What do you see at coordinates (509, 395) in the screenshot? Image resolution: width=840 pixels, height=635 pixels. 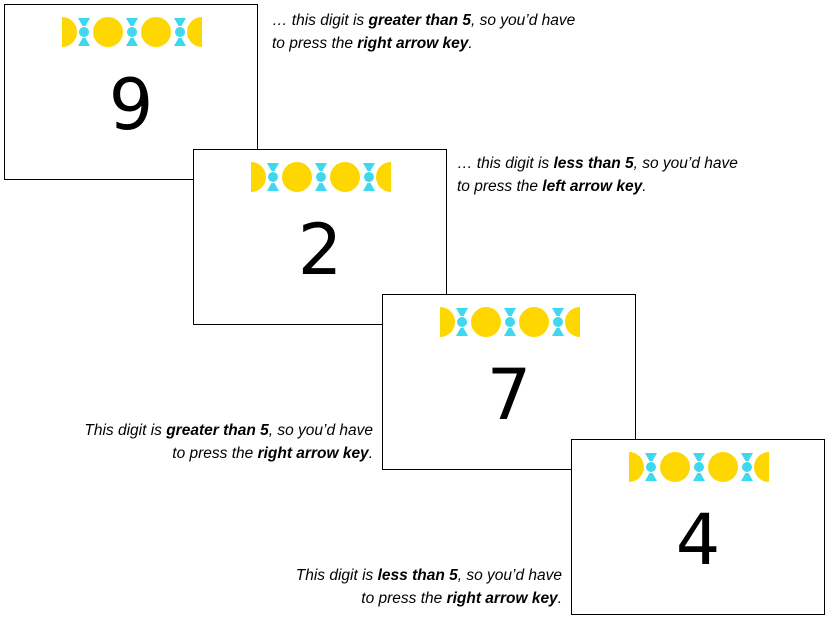 I see `digit-label: 7` at bounding box center [509, 395].